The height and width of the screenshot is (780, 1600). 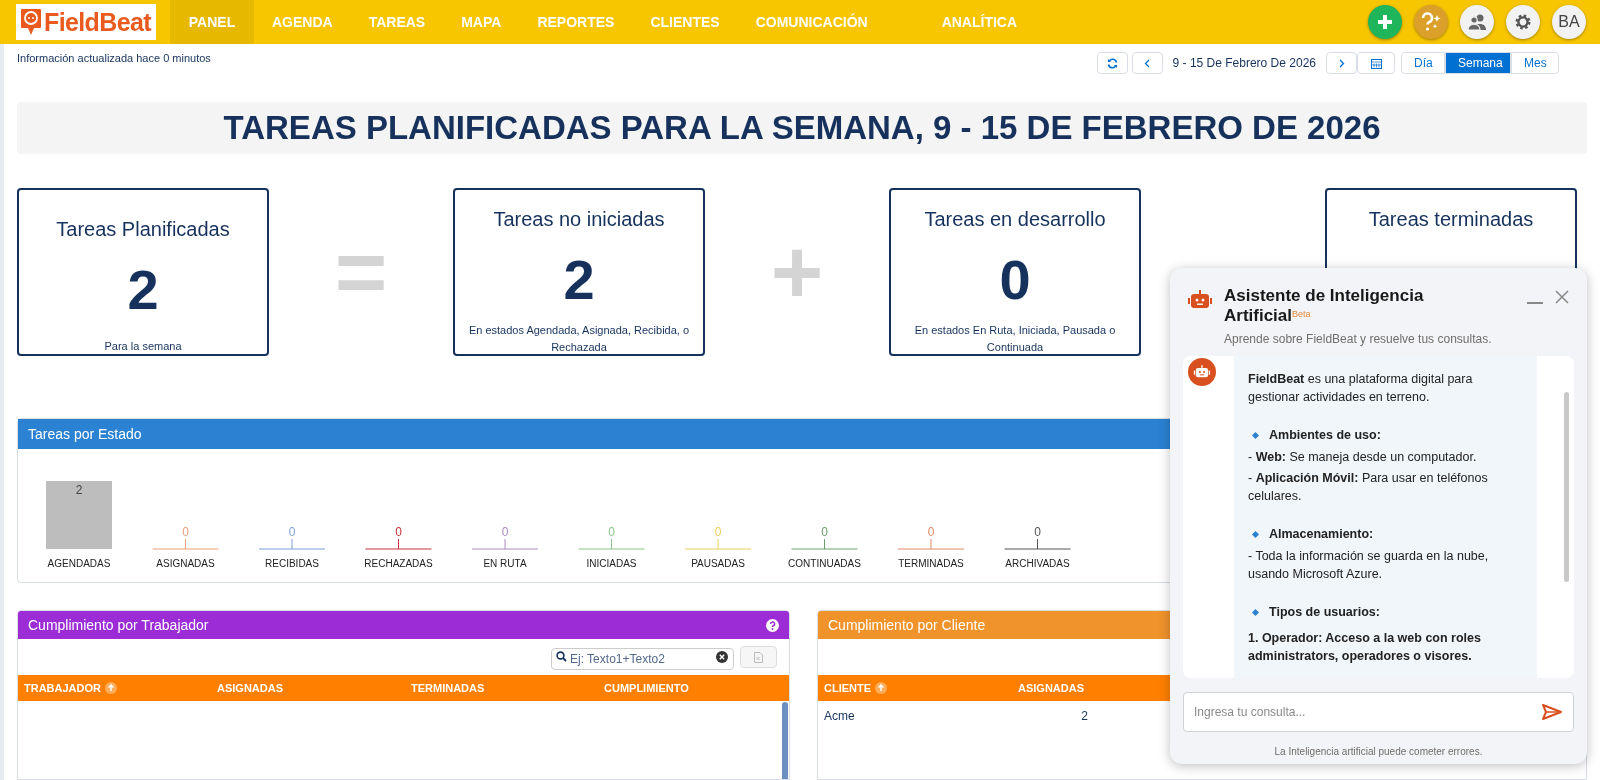 What do you see at coordinates (718, 563) in the screenshot?
I see `category-label: PAUSADAS` at bounding box center [718, 563].